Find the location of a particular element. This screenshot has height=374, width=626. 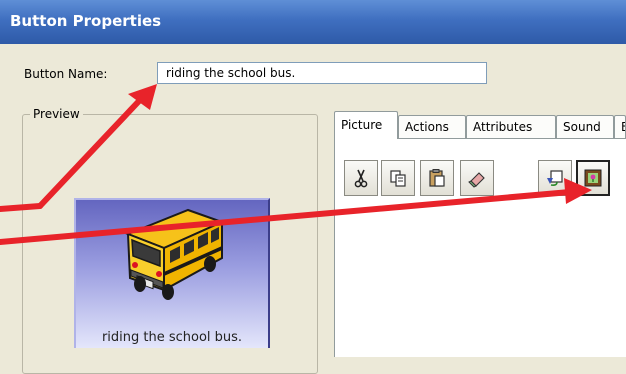

scissors-icon is located at coordinates (361, 178).